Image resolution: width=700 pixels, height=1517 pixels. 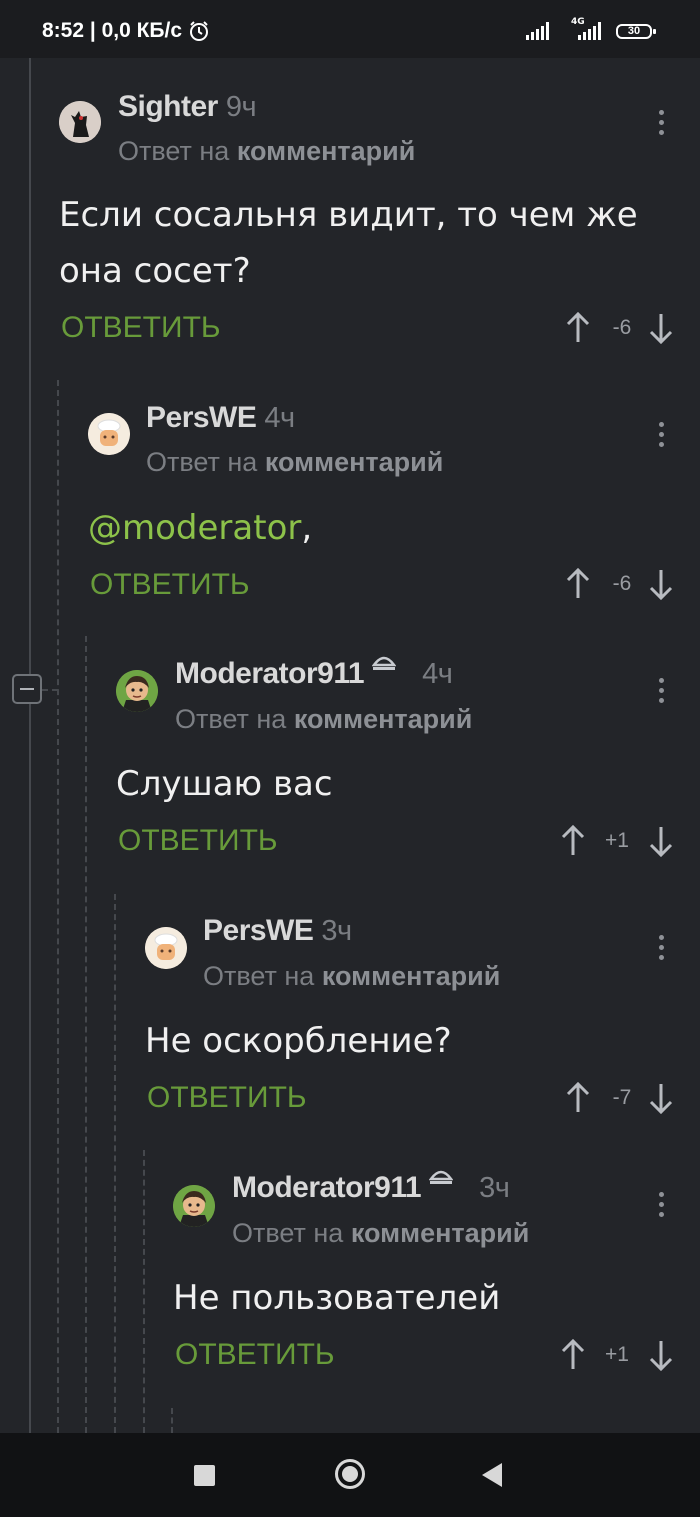 I want to click on signal-icon, so click(x=537, y=31).